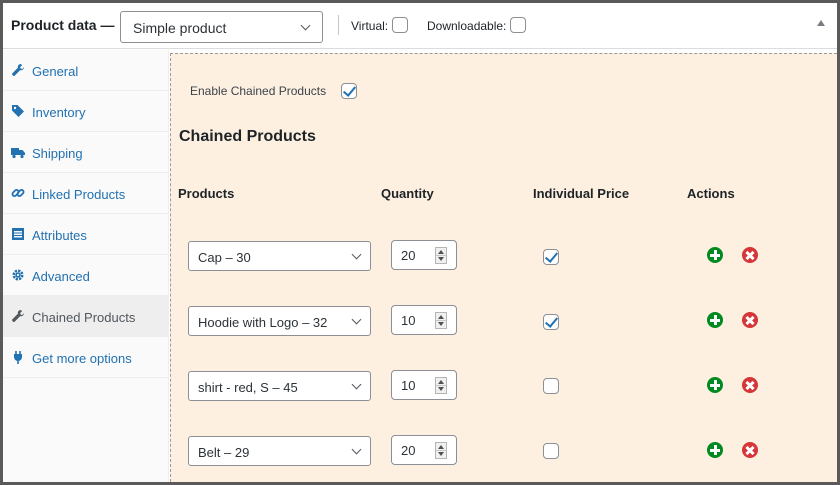 Image resolution: width=840 pixels, height=485 pixels. What do you see at coordinates (86, 70) in the screenshot?
I see `tab-general: General` at bounding box center [86, 70].